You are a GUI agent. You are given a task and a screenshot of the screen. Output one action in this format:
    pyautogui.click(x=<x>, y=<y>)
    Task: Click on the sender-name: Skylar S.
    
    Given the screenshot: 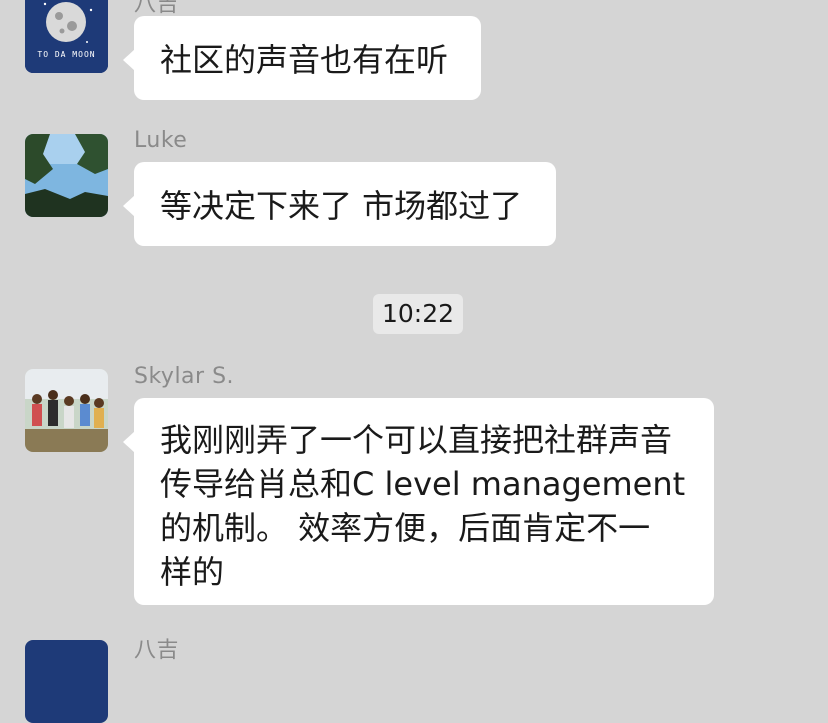 What is the action you would take?
    pyautogui.click(x=184, y=376)
    